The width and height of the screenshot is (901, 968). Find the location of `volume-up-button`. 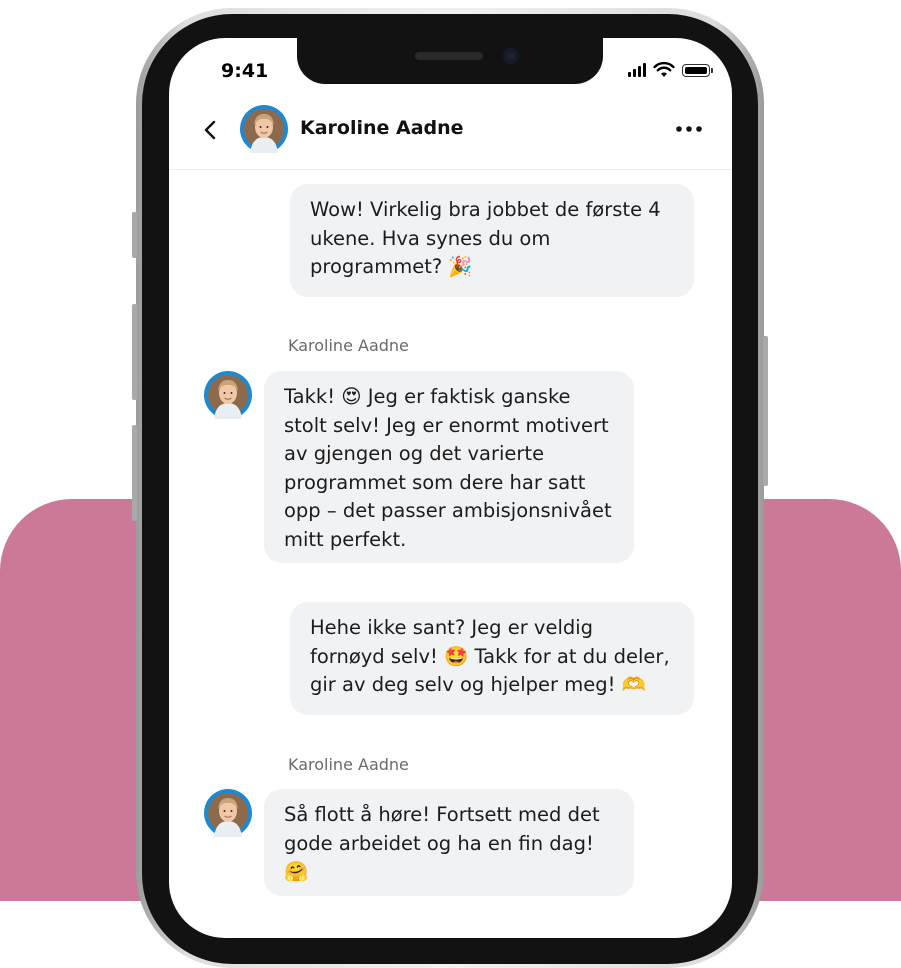

volume-up-button is located at coordinates (134, 352).